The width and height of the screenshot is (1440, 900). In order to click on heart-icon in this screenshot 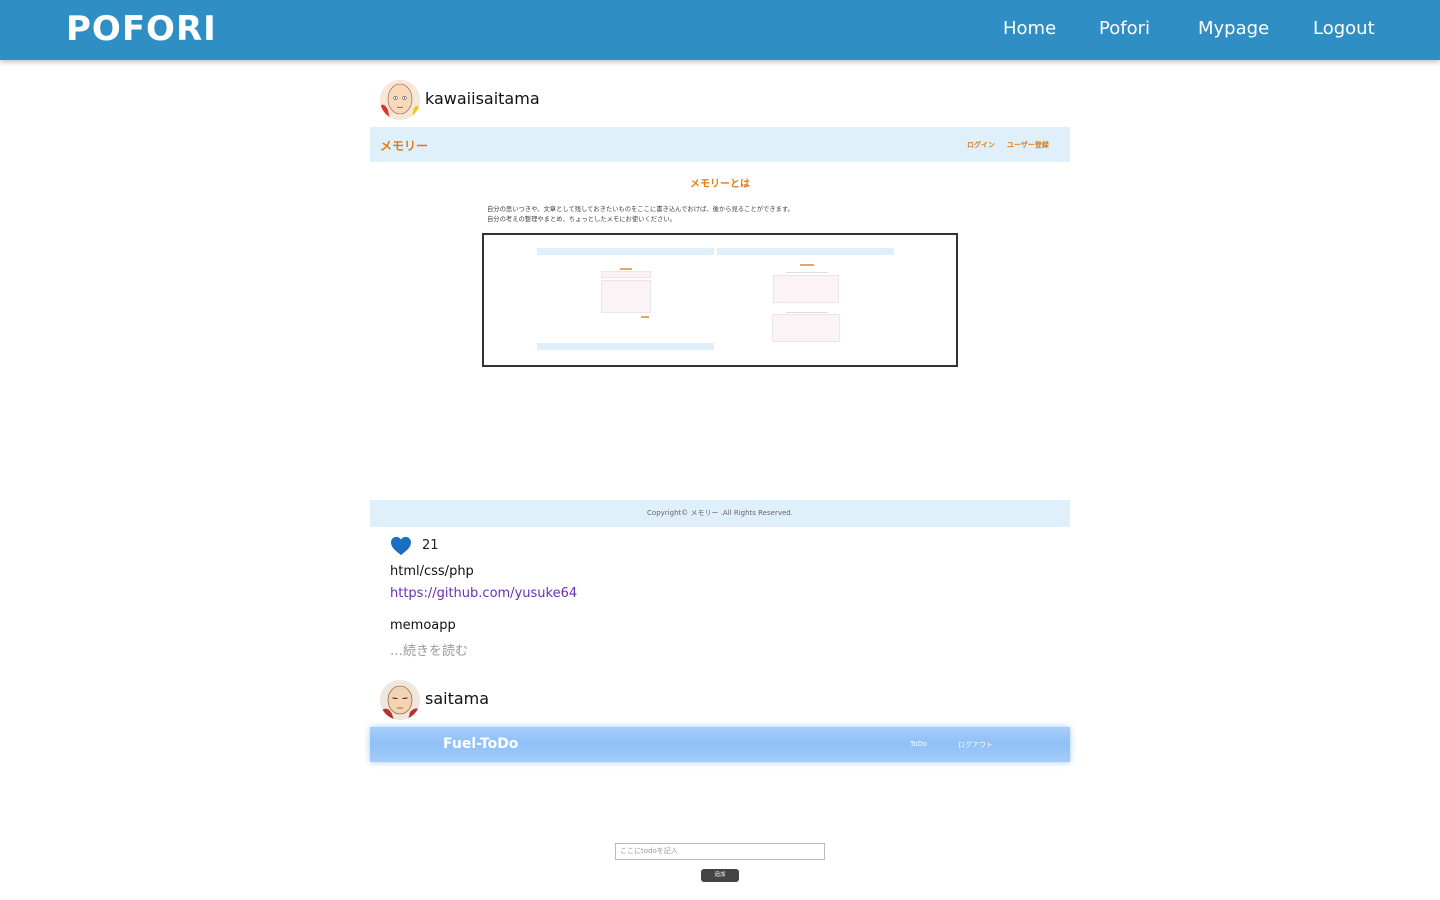, I will do `click(401, 546)`.